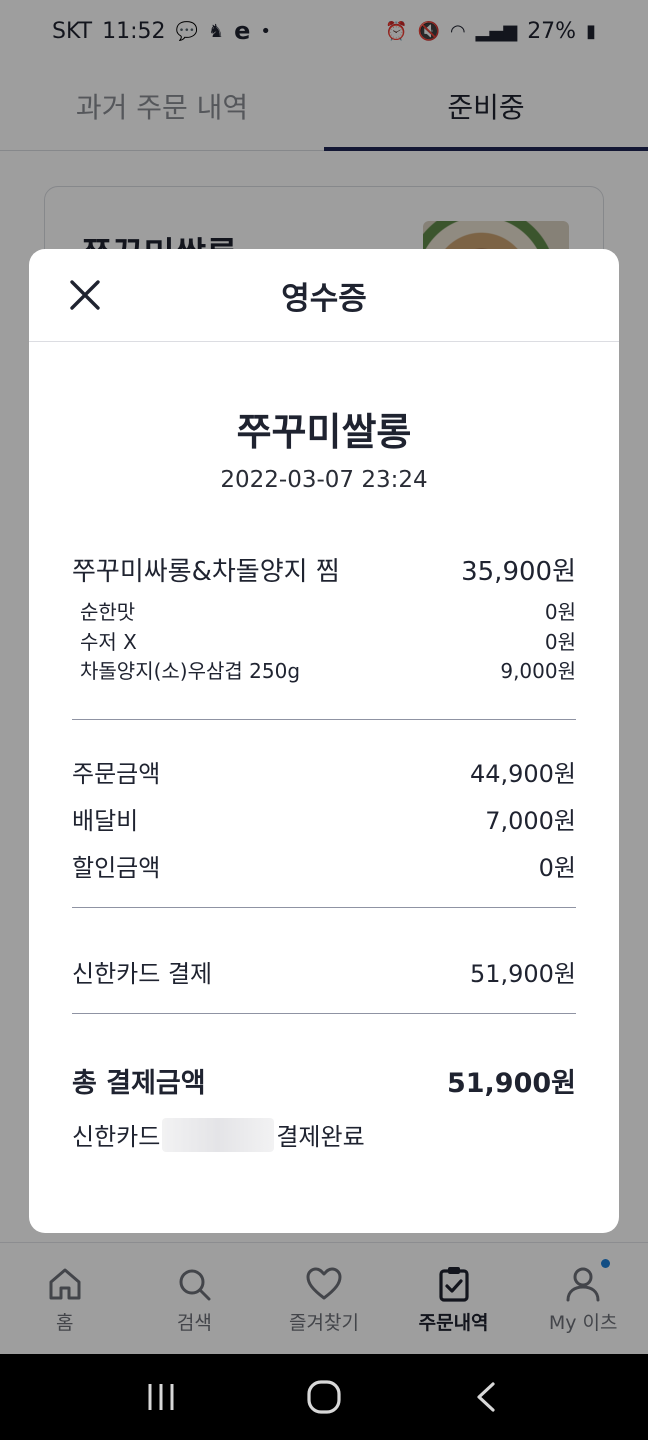  I want to click on option-name: 수저 X, so click(108, 642).